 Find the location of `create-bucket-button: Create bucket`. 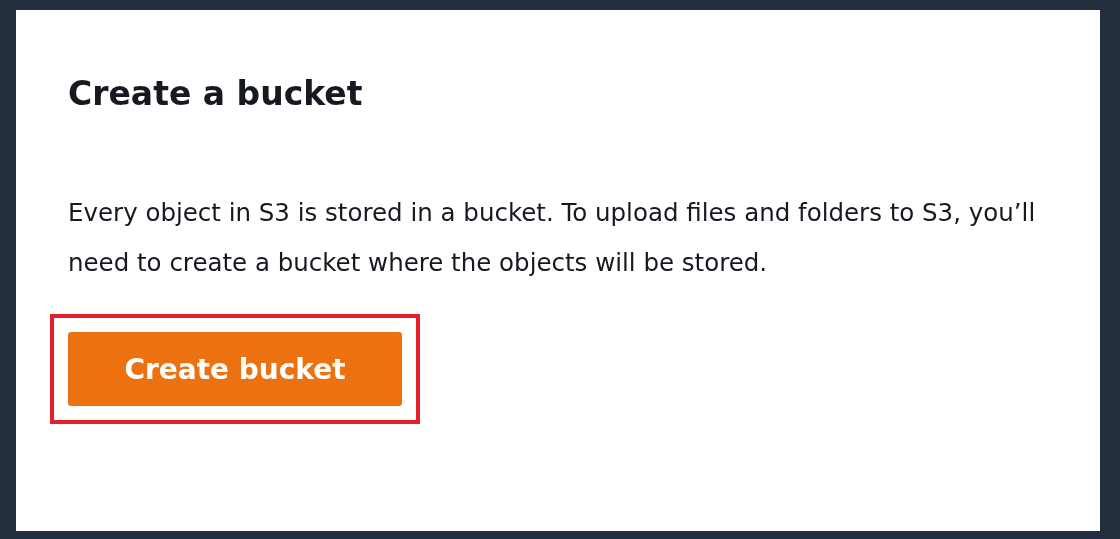

create-bucket-button: Create bucket is located at coordinates (235, 369).